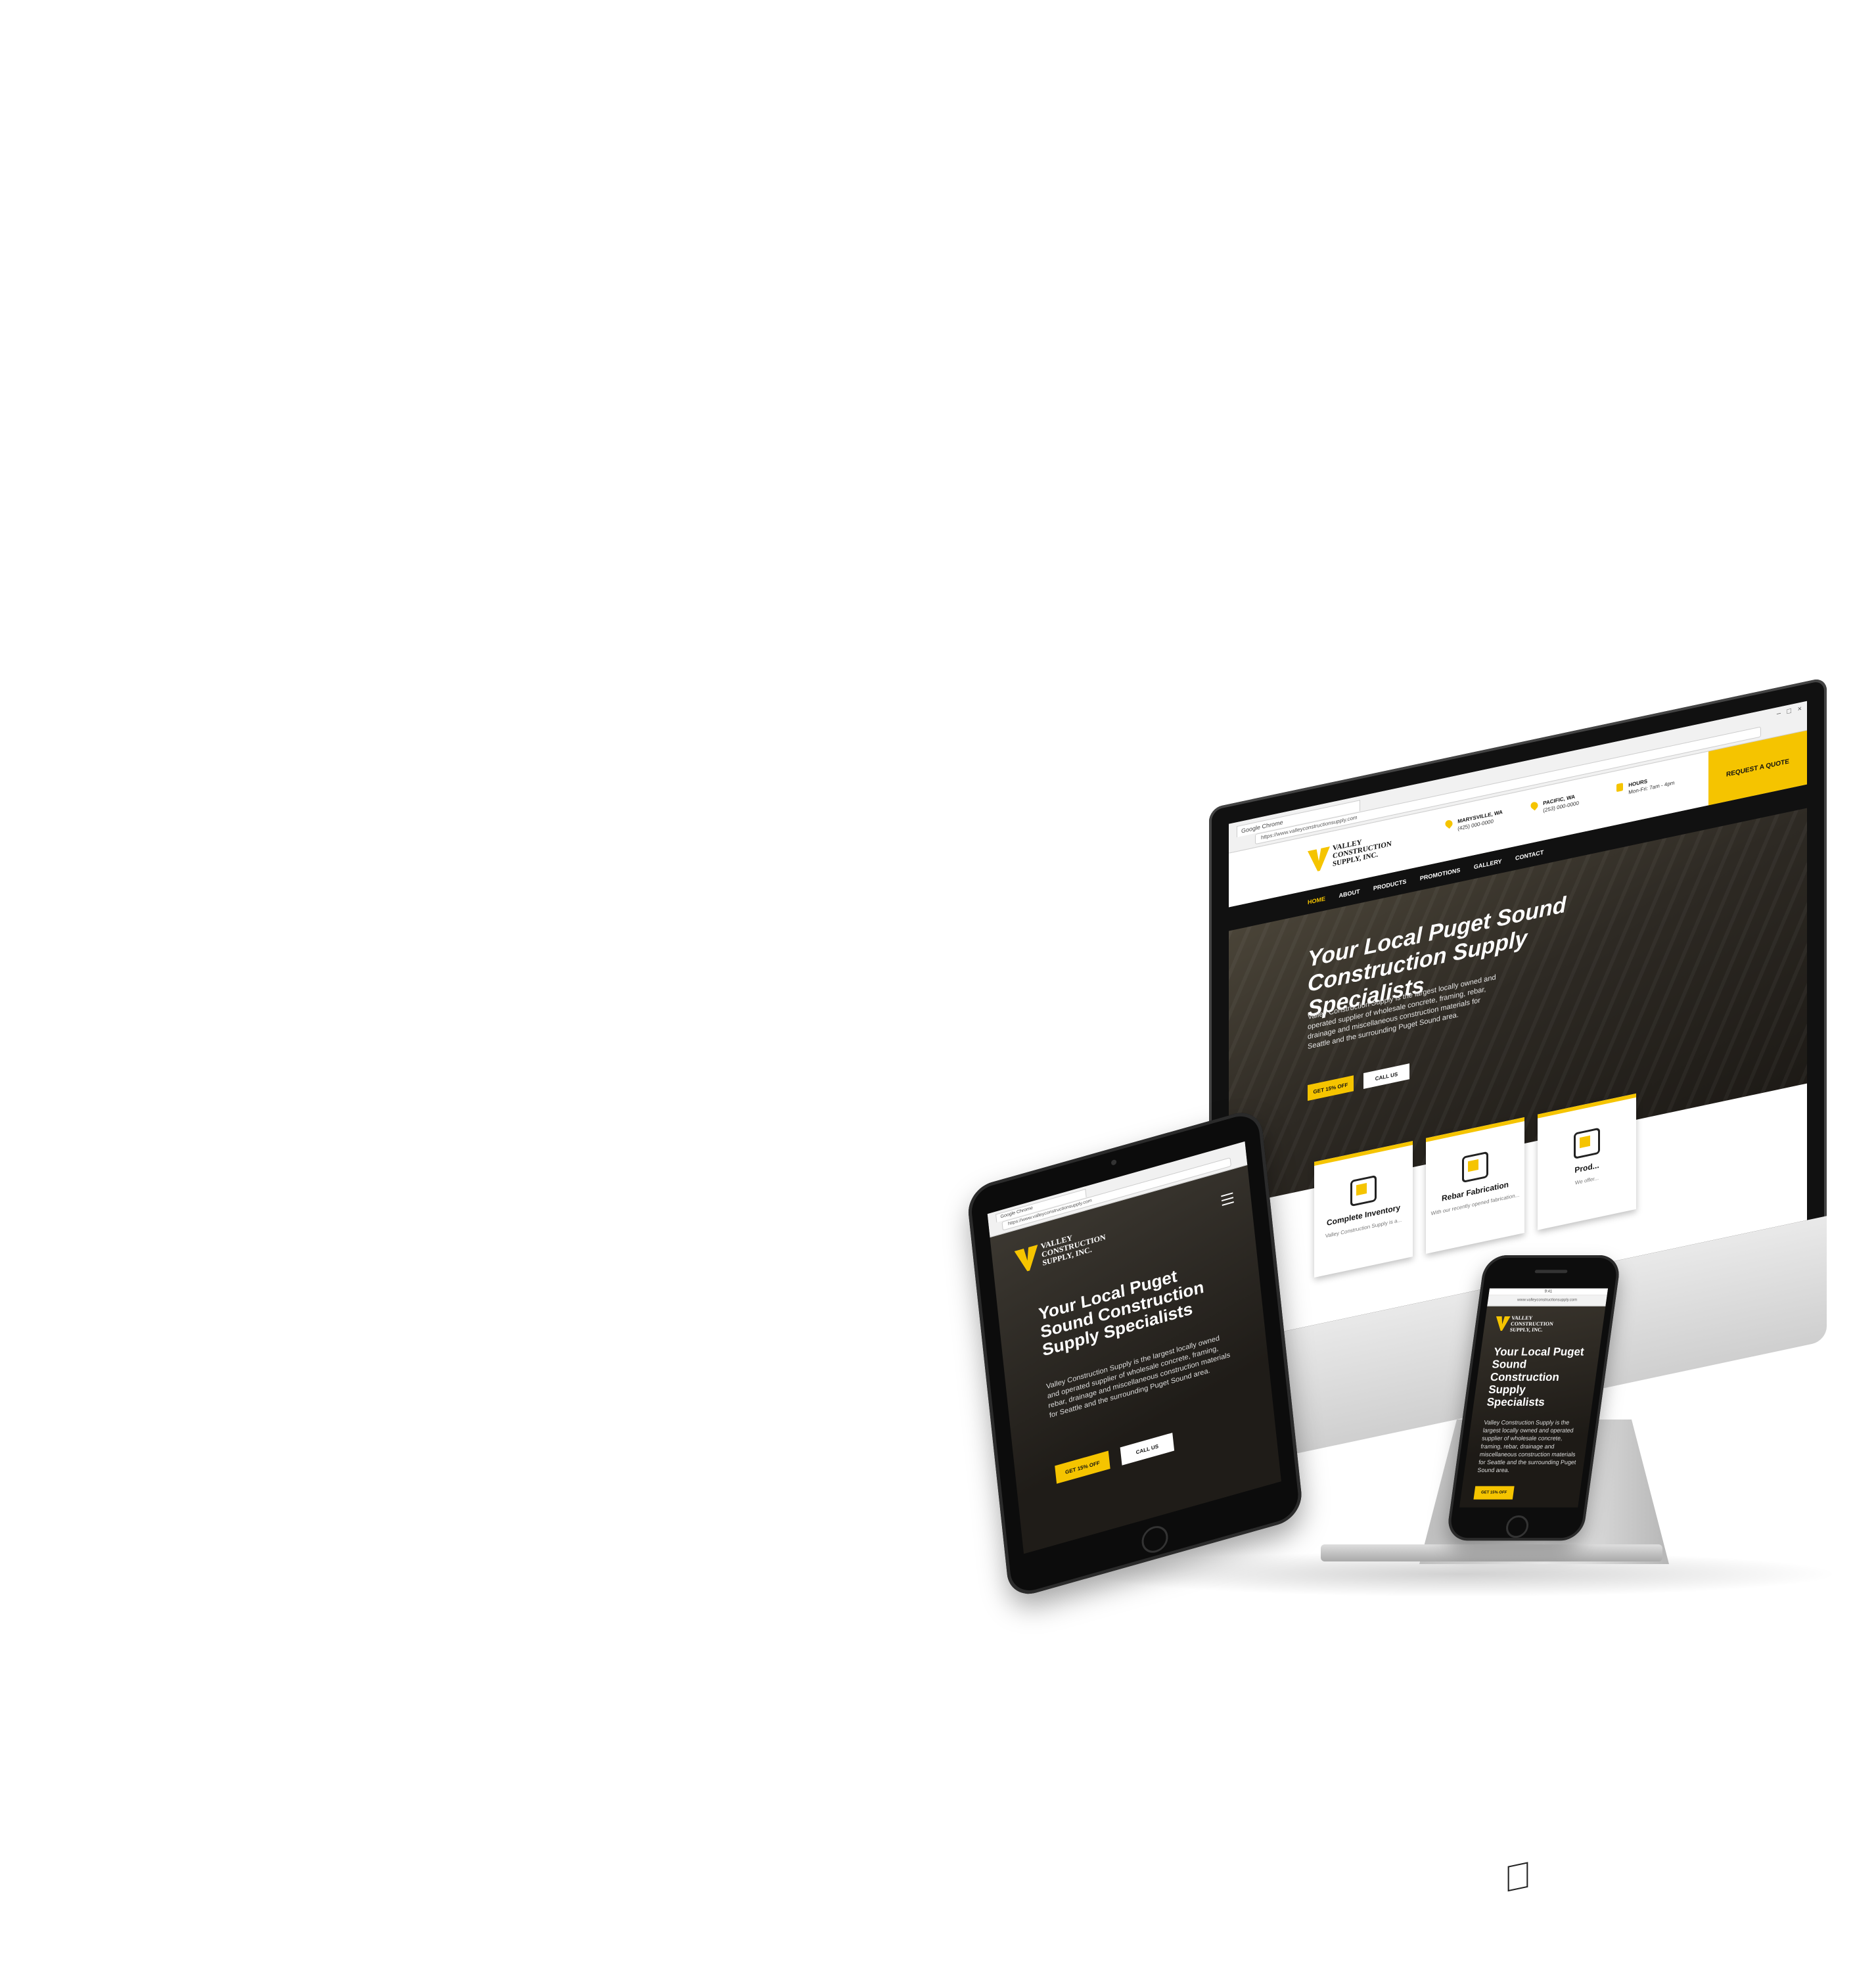 The height and width of the screenshot is (1963, 1876). I want to click on inventory-icon, so click(1363, 1190).